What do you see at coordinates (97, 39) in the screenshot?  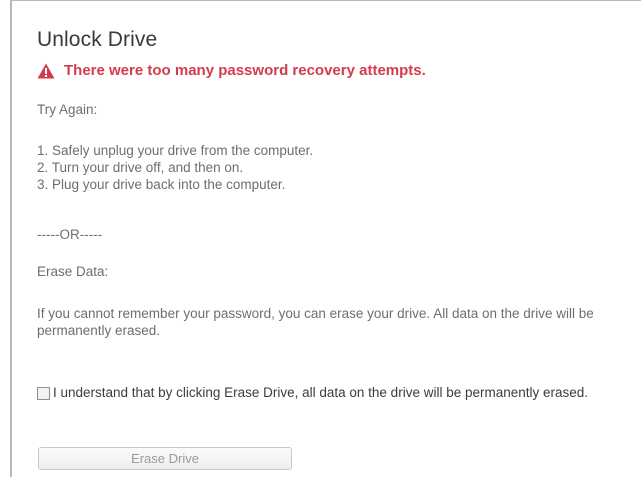 I see `dialog-title: Unlock Drive` at bounding box center [97, 39].